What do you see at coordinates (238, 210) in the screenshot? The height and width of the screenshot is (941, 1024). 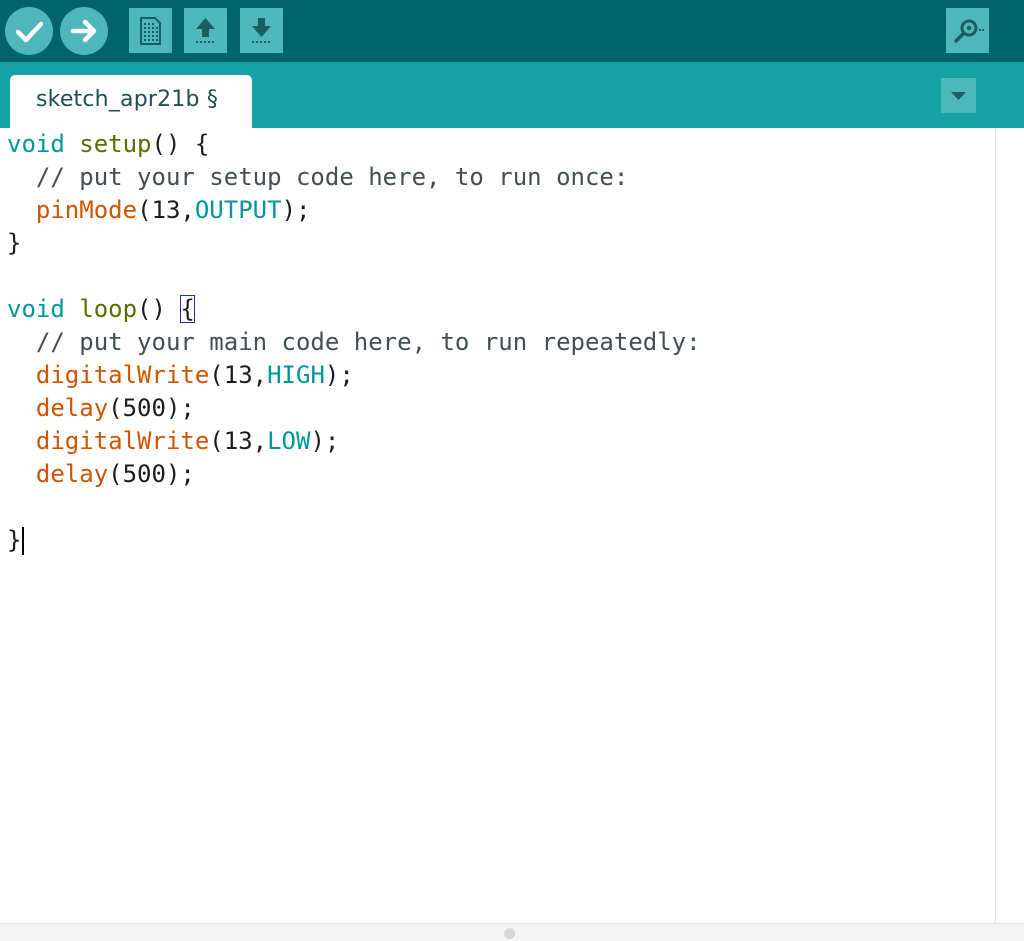 I see `code-token: OUTPUT` at bounding box center [238, 210].